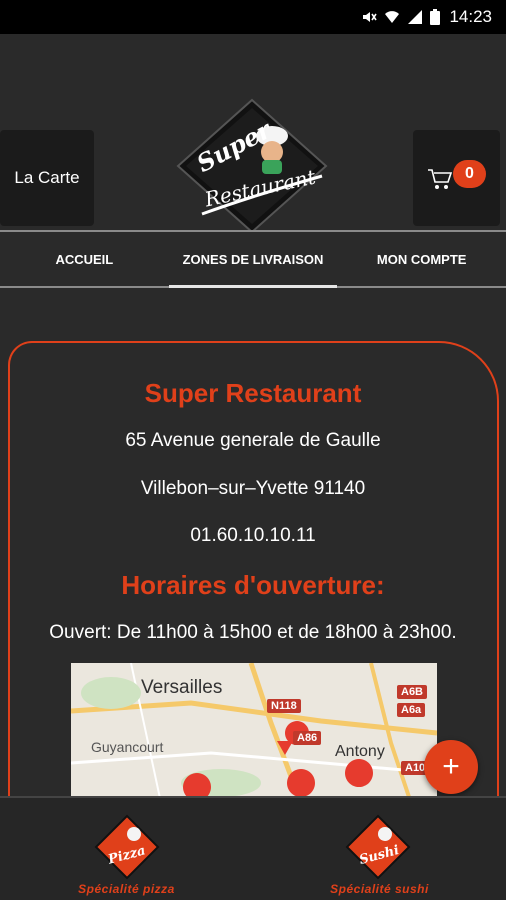 This screenshot has width=506, height=900. Describe the element at coordinates (253, 393) in the screenshot. I see `restaurant-name: Super Restaurant` at that location.